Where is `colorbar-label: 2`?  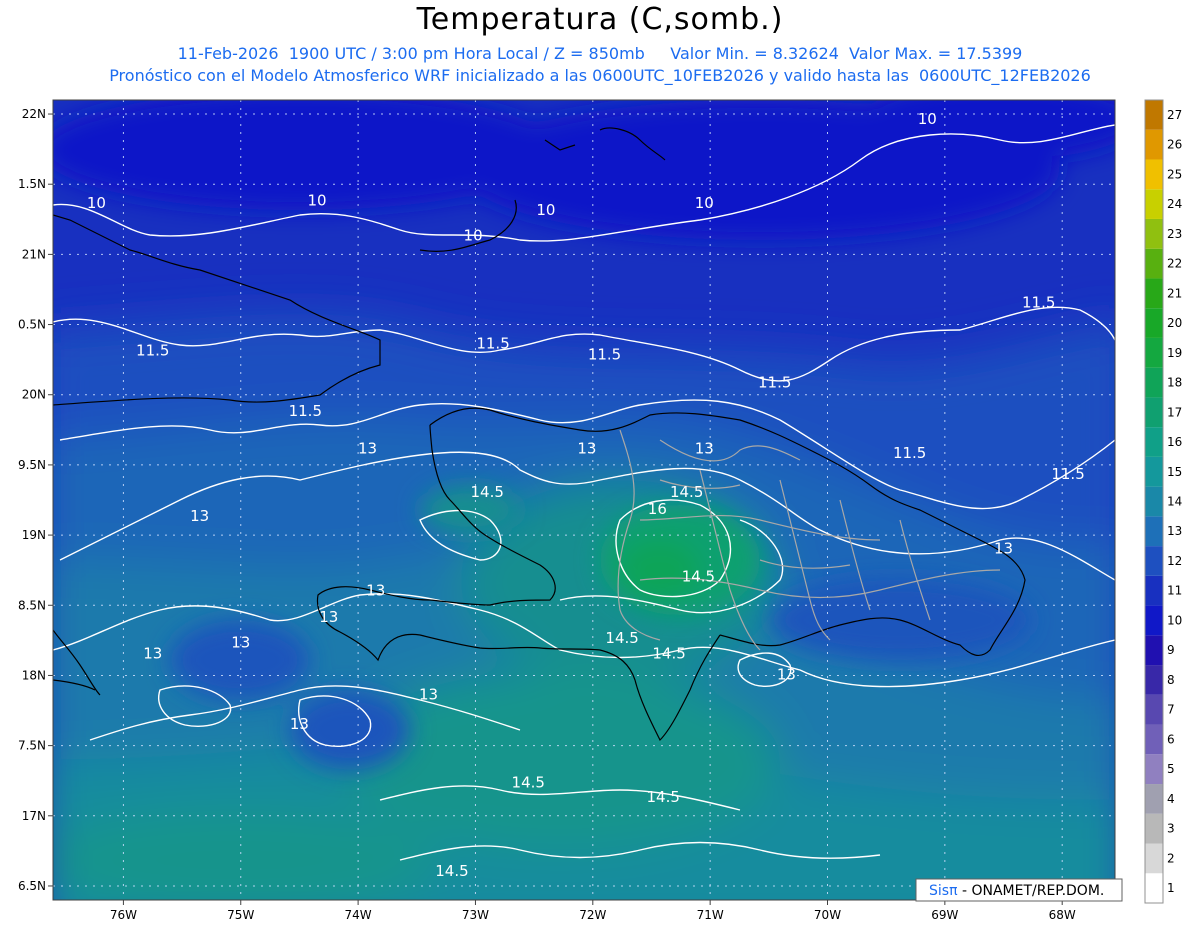
colorbar-label: 2 is located at coordinates (1171, 858).